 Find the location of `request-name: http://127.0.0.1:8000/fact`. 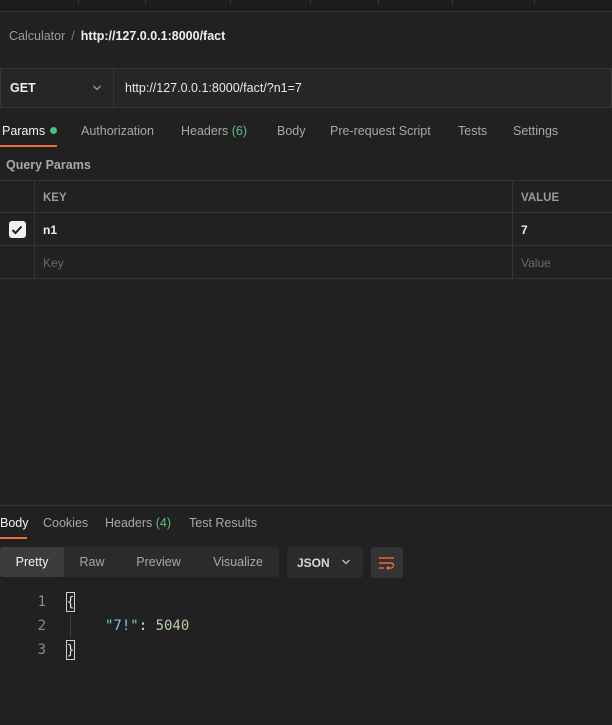

request-name: http://127.0.0.1:8000/fact is located at coordinates (153, 36).